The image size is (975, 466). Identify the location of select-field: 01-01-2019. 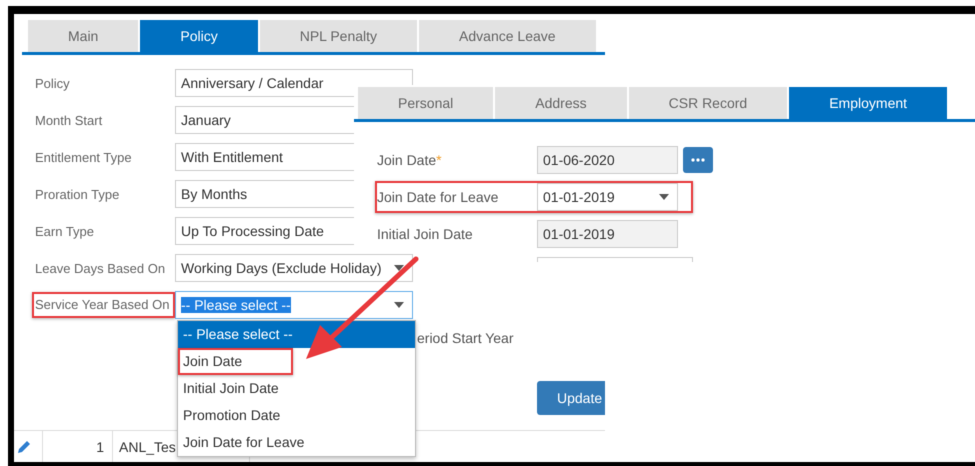
(607, 197).